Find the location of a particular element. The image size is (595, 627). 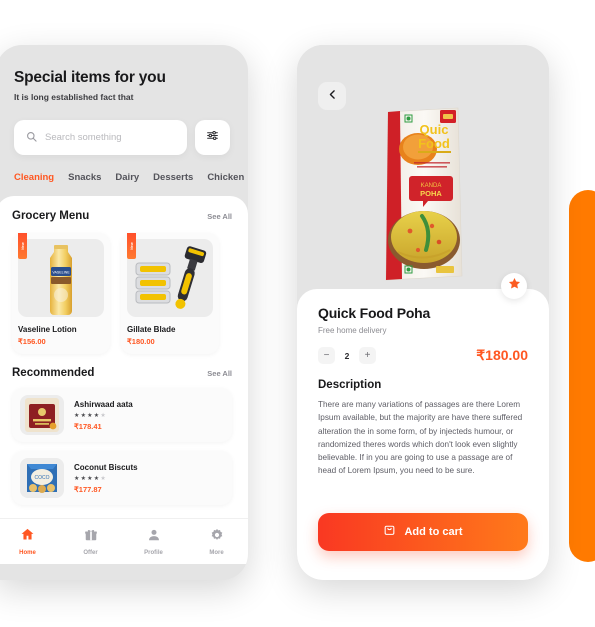

product-card: New Gillate Blade ₹180.00 is located at coordinates (170, 293).